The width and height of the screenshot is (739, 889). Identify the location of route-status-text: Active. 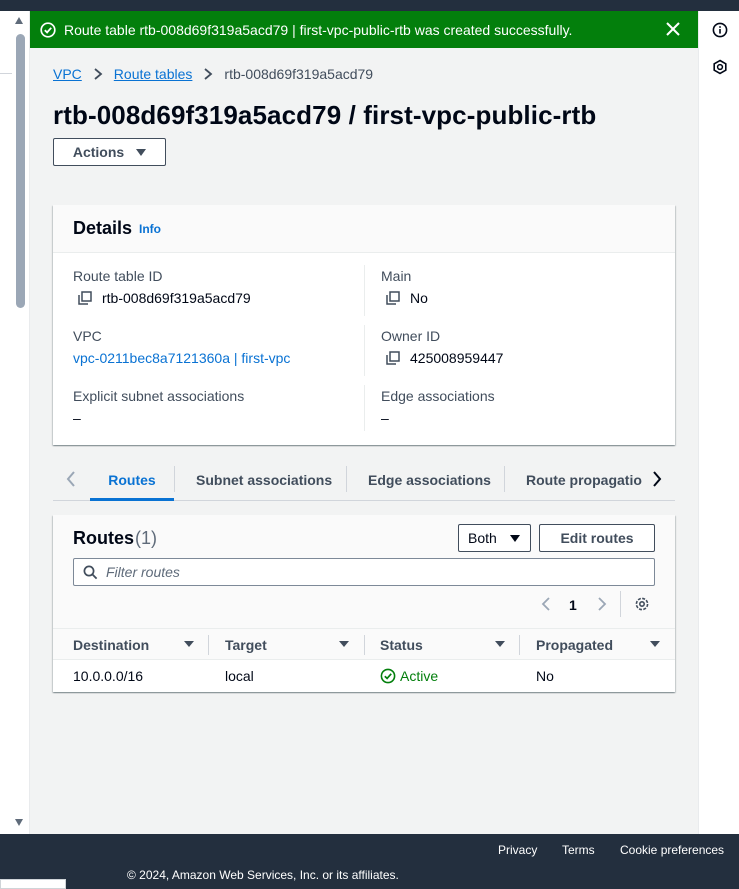
(419, 676).